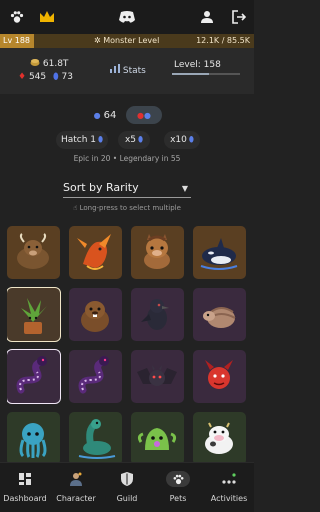  I want to click on top-app-bar, so click(127, 17).